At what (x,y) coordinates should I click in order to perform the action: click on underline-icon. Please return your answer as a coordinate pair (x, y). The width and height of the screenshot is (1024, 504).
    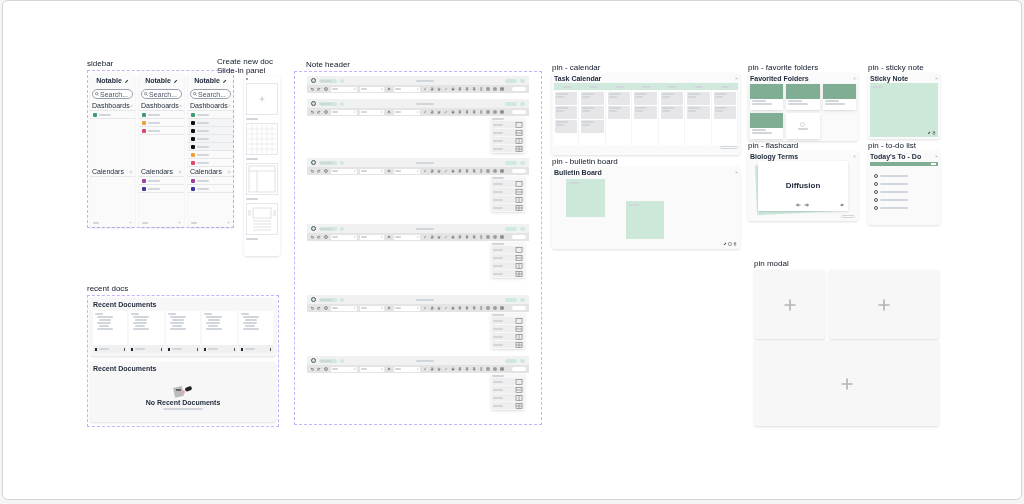
    Looking at the image, I should click on (439, 369).